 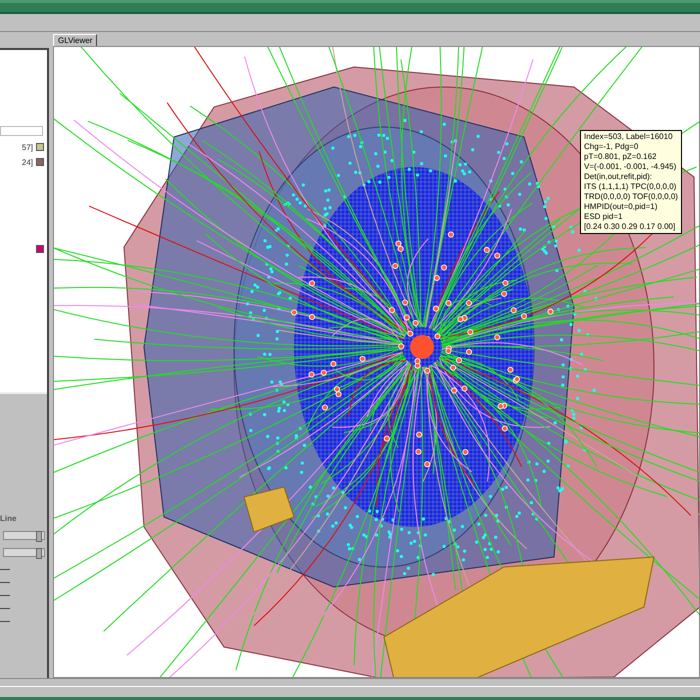 I want to click on list-item: 57], so click(x=27, y=147).